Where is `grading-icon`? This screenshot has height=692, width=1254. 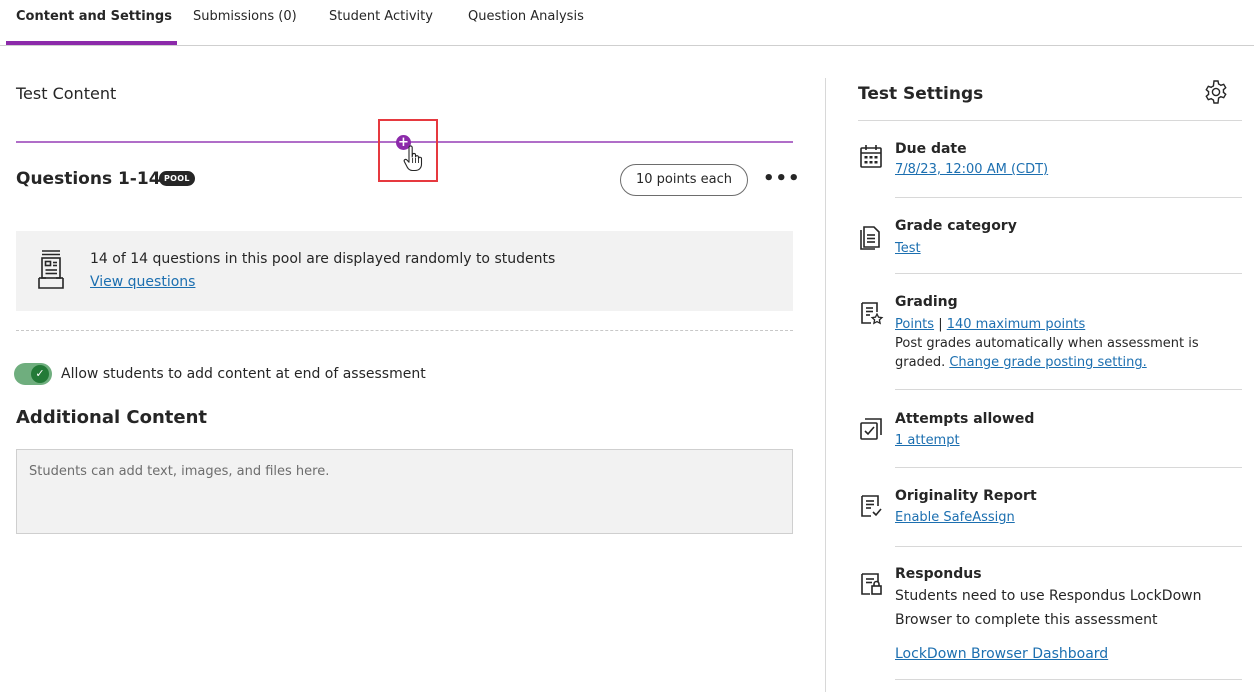
grading-icon is located at coordinates (872, 313).